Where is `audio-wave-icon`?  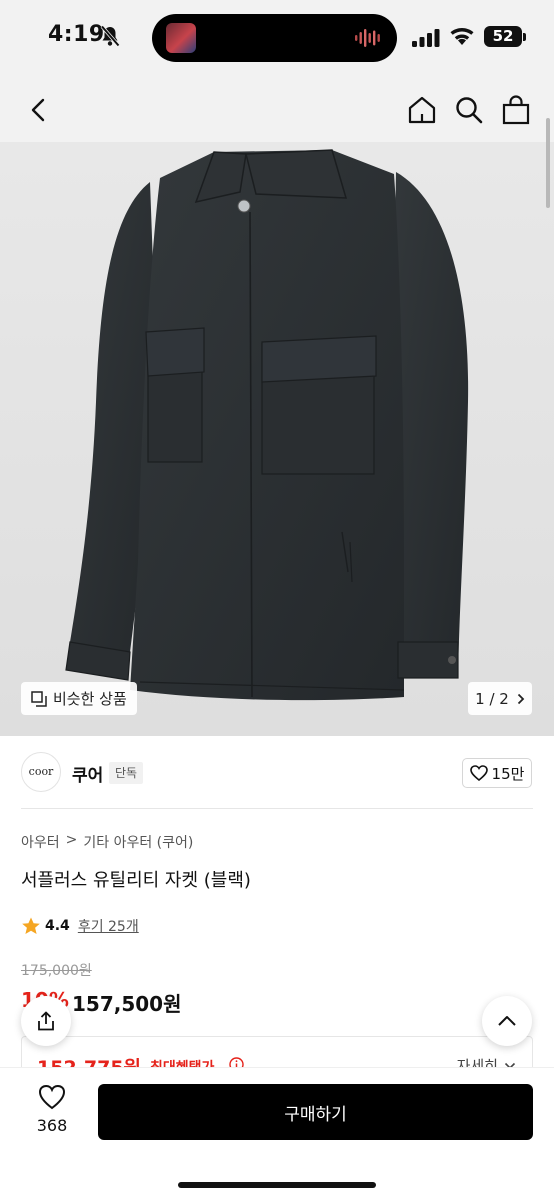 audio-wave-icon is located at coordinates (367, 38).